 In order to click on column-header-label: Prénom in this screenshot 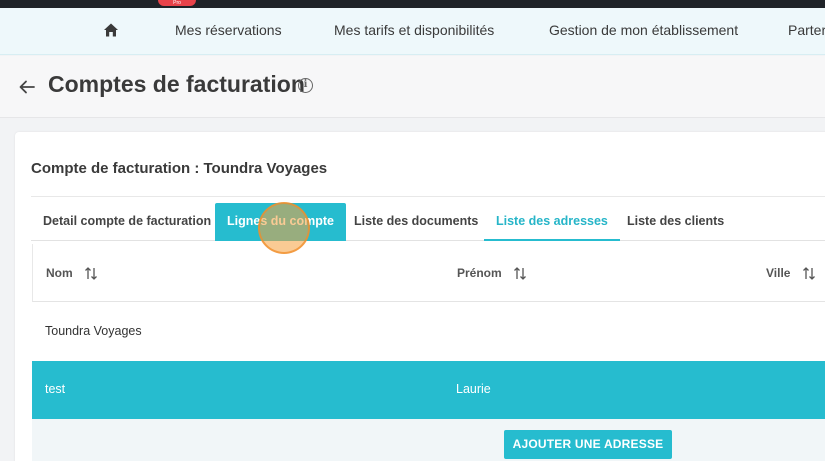, I will do `click(479, 273)`.